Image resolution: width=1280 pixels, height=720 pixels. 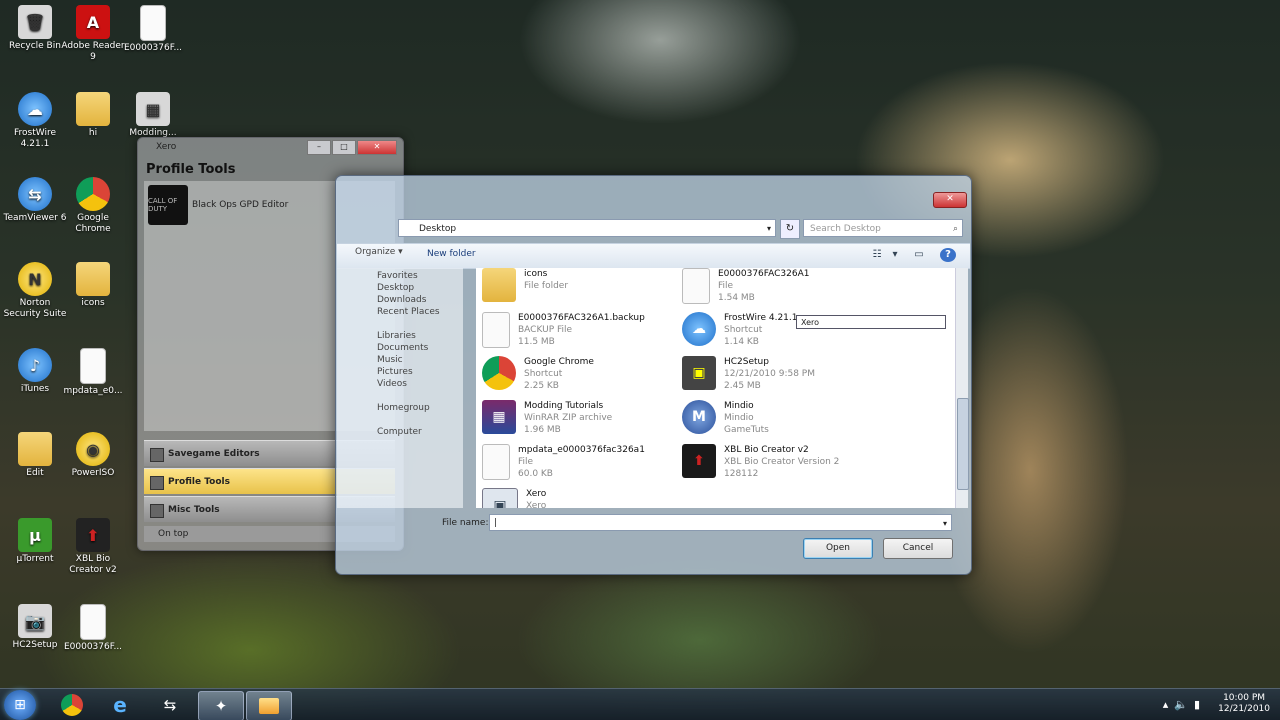 I want to click on folder-icons-icon, so click(x=93, y=279).